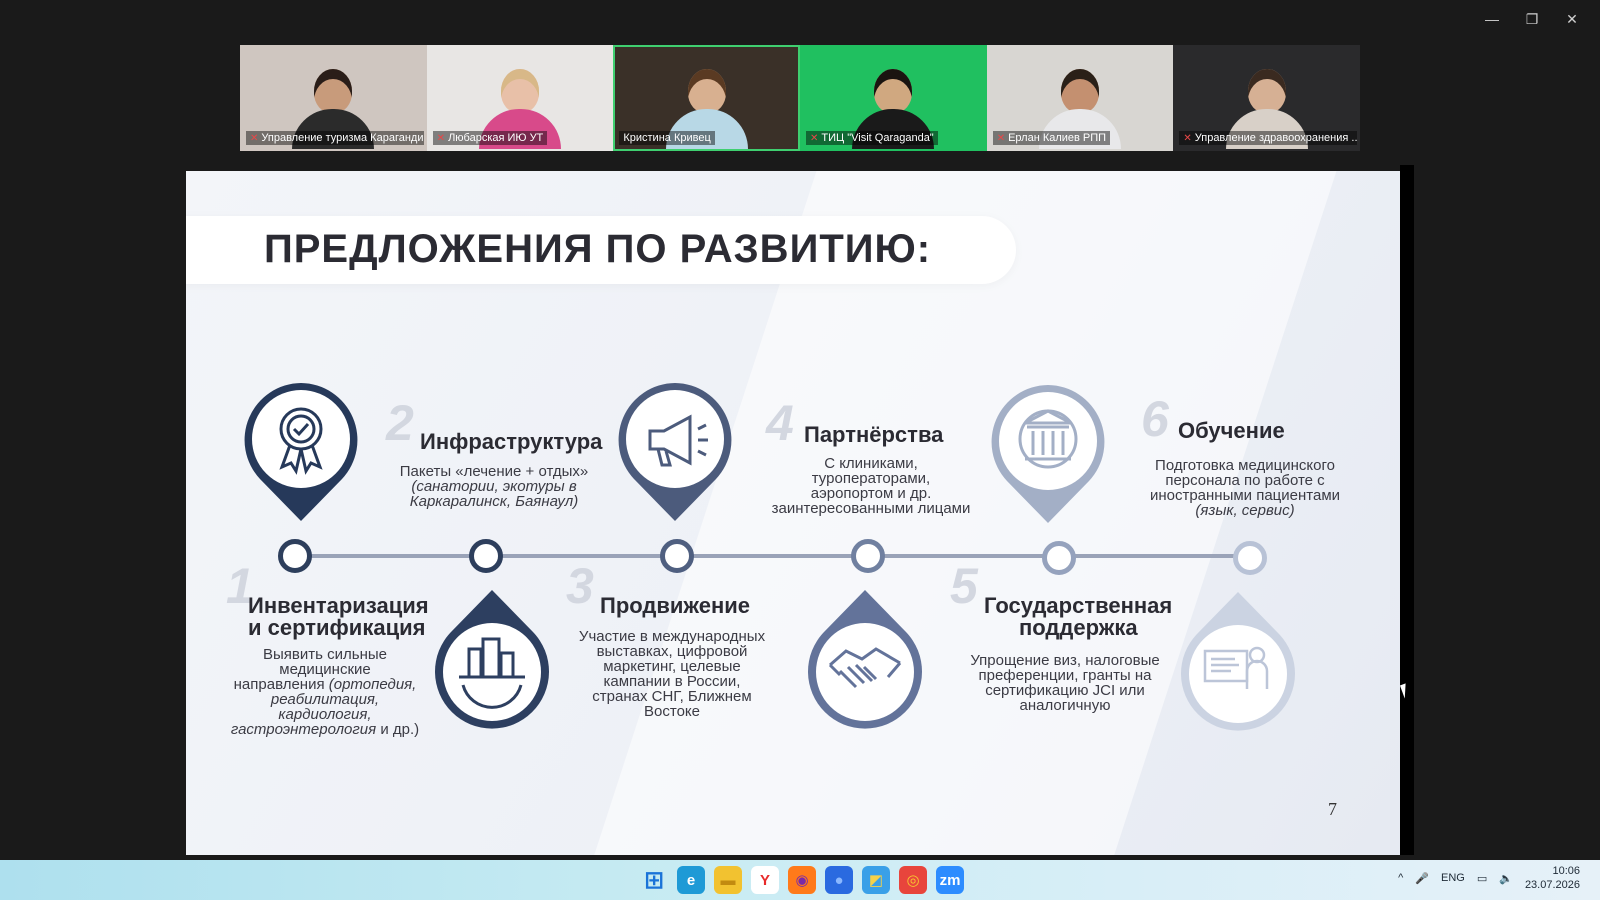 Image resolution: width=1600 pixels, height=900 pixels. What do you see at coordinates (893, 98) in the screenshot?
I see `participant-tile: ✕ ТИЦ "Visit Qaraganda"` at bounding box center [893, 98].